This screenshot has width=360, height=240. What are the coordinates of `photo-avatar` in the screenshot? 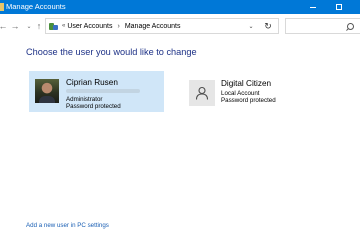 It's located at (47, 91).